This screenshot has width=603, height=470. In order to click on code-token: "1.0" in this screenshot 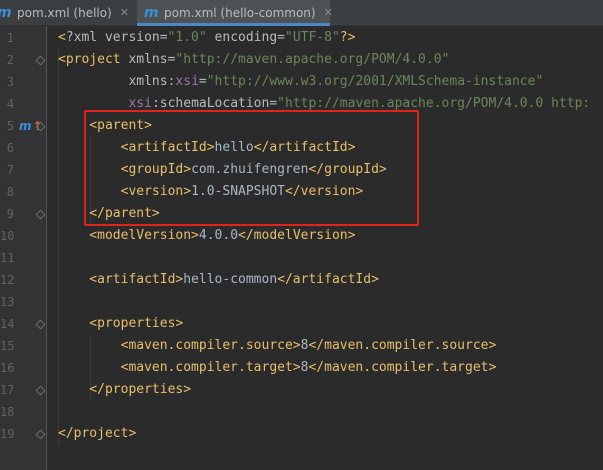, I will do `click(187, 37)`.